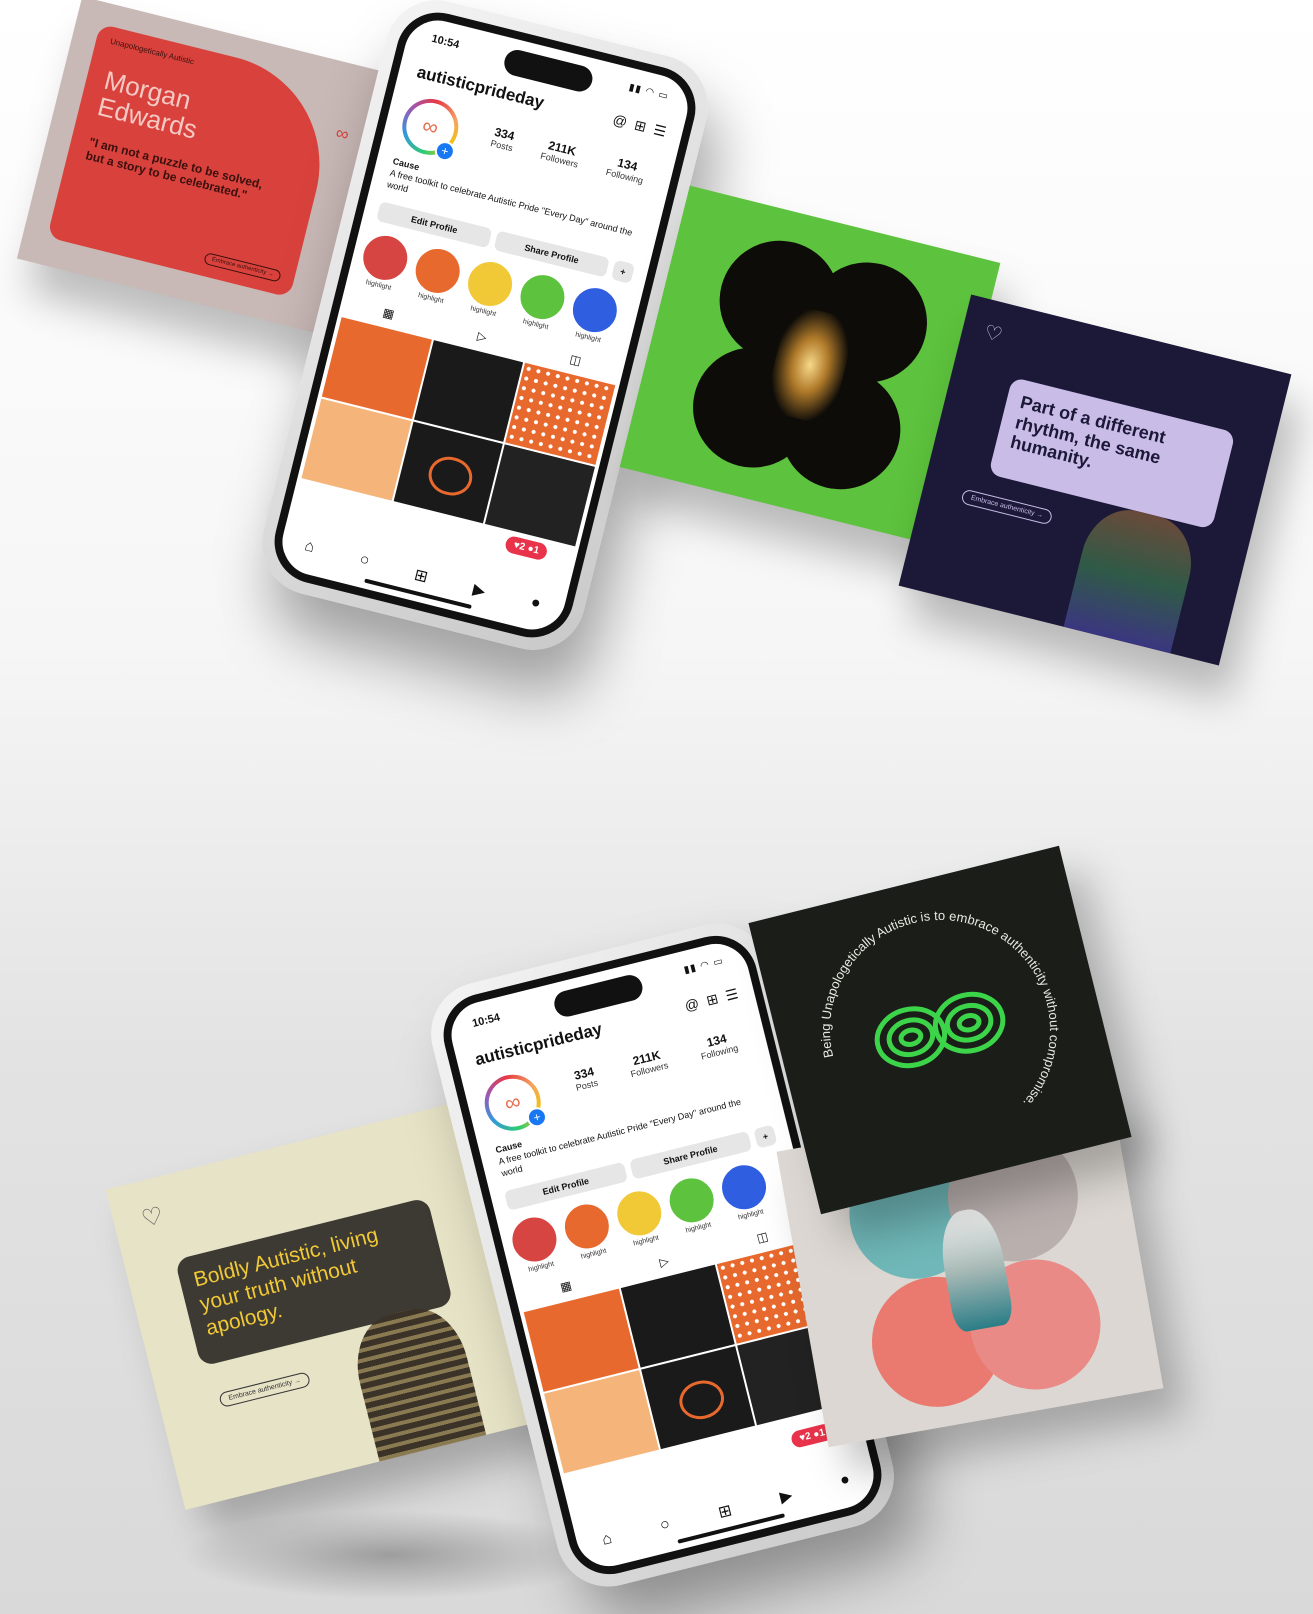 The width and height of the screenshot is (1313, 1614). I want to click on profile-handle: autisticprideday, so click(538, 1044).